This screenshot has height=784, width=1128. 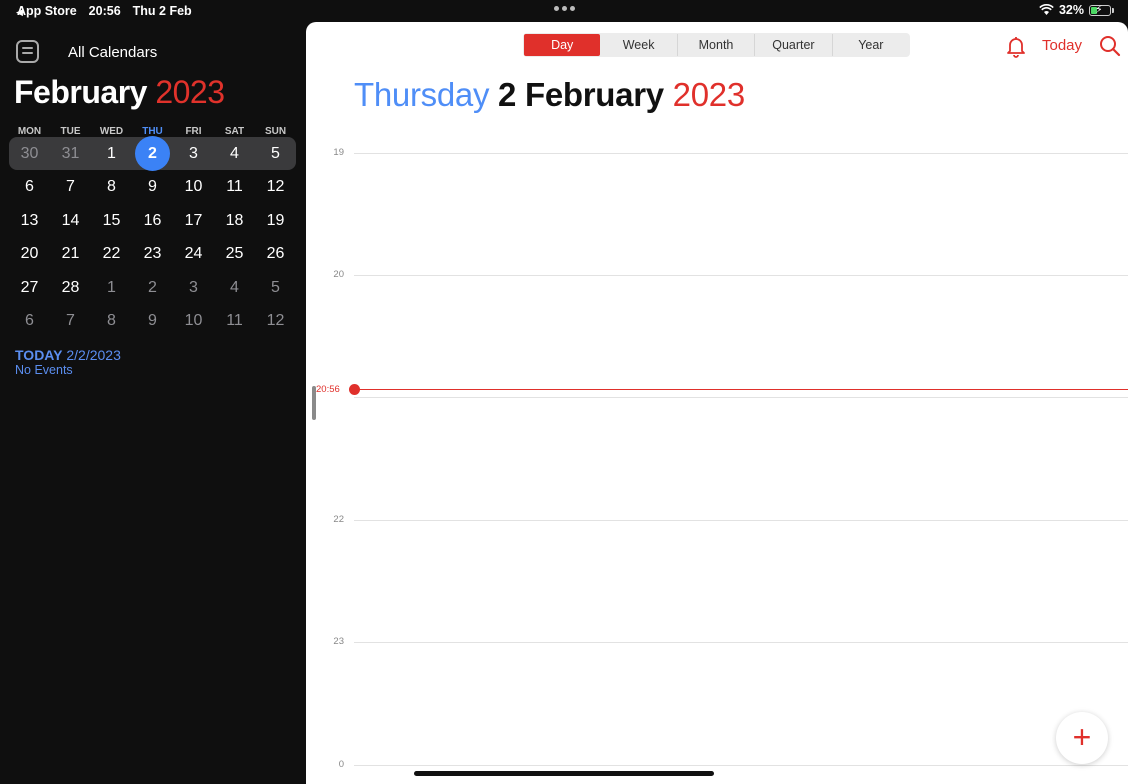 I want to click on tab-month: Month, so click(x=717, y=45).